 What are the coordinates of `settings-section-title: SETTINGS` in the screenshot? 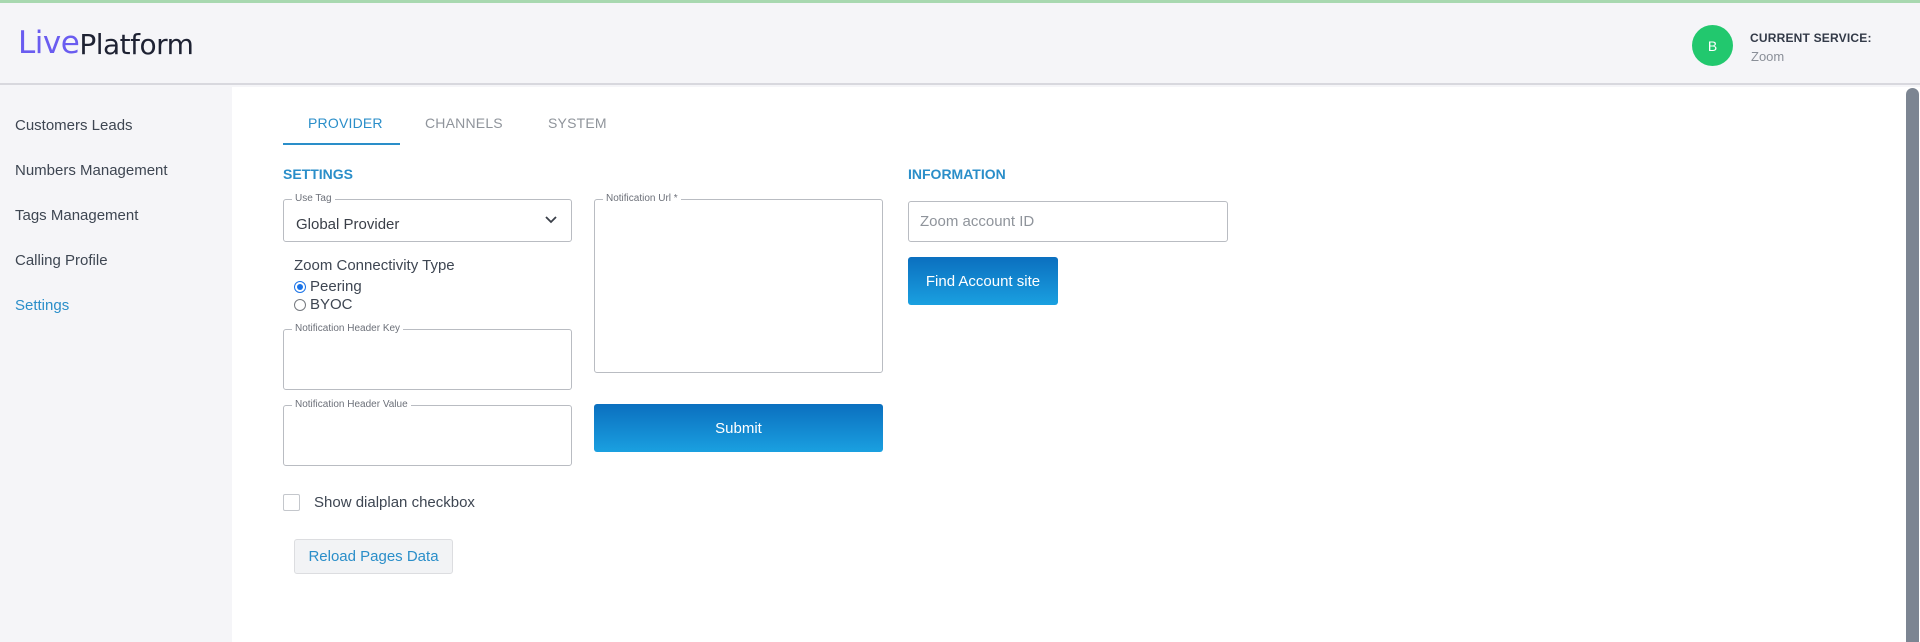 It's located at (318, 174).